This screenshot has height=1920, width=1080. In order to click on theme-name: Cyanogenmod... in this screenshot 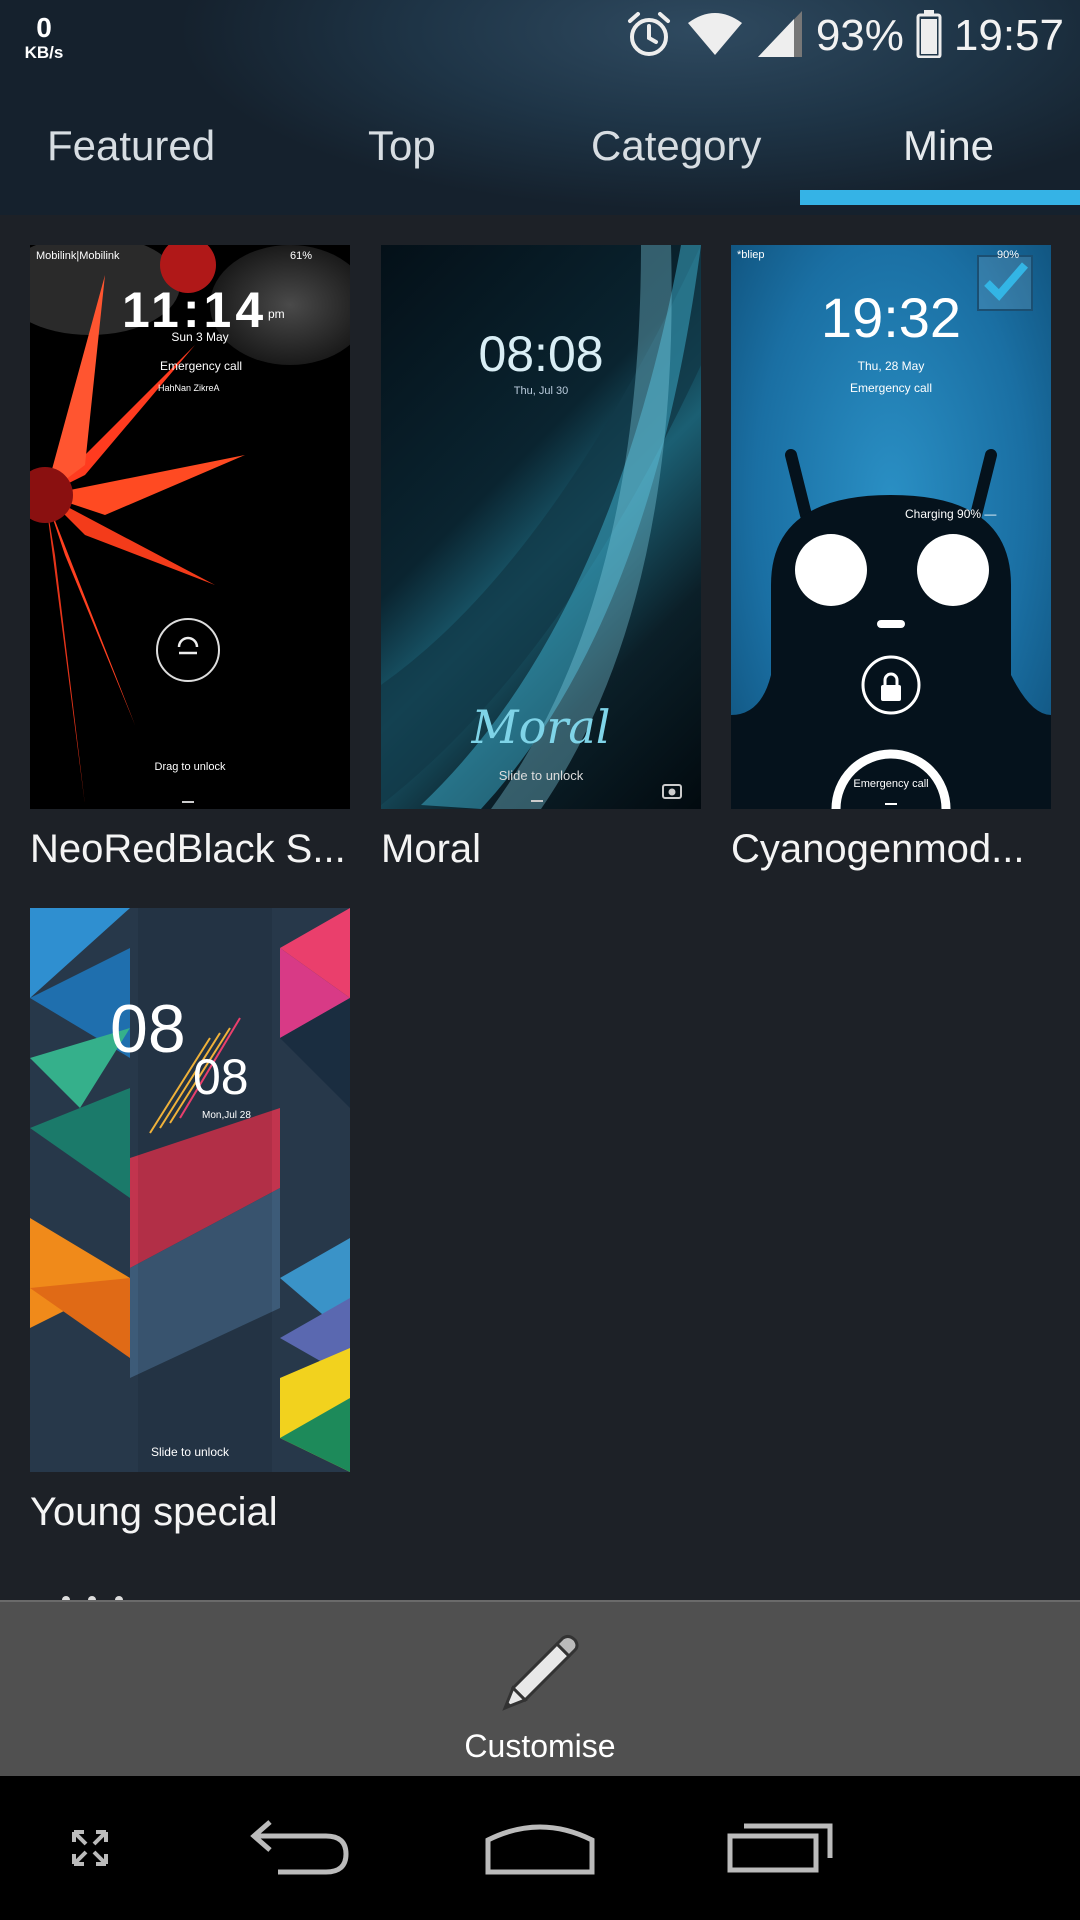, I will do `click(878, 849)`.